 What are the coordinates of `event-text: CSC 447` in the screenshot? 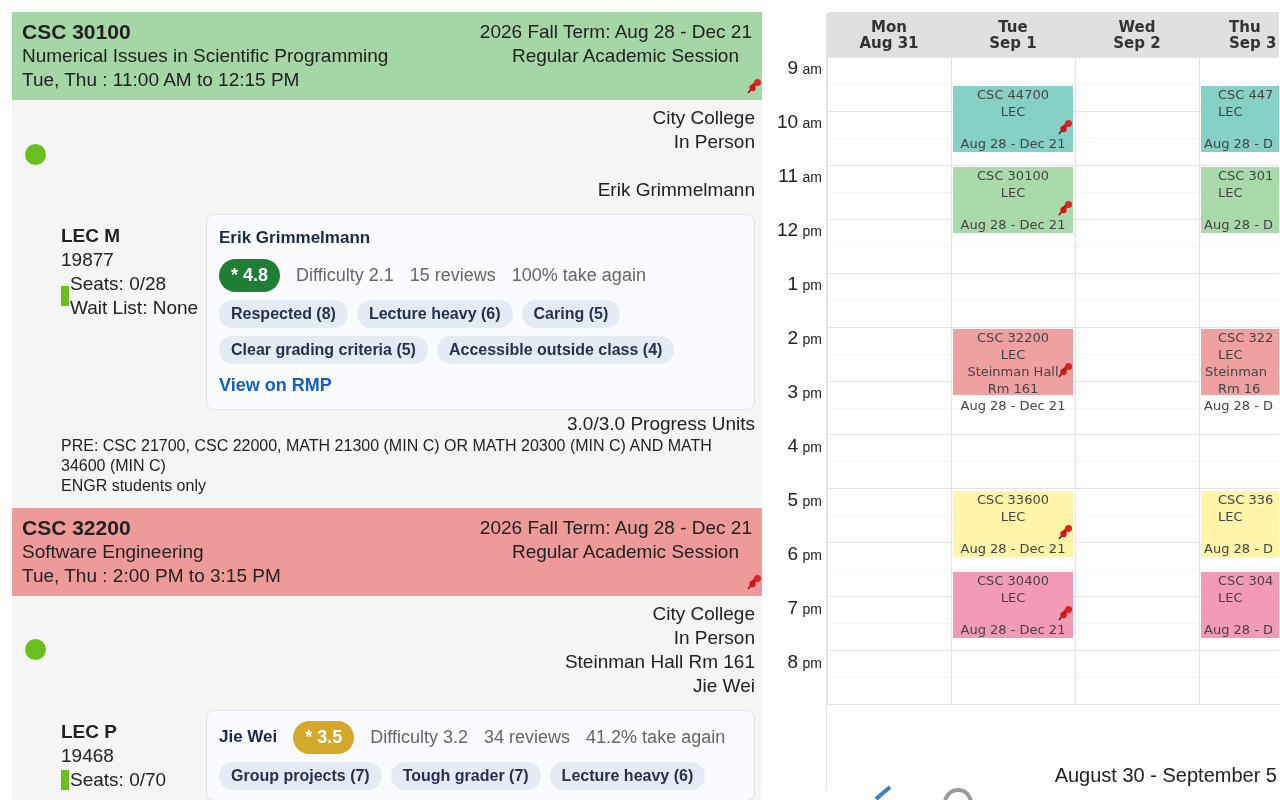 It's located at (1246, 94).